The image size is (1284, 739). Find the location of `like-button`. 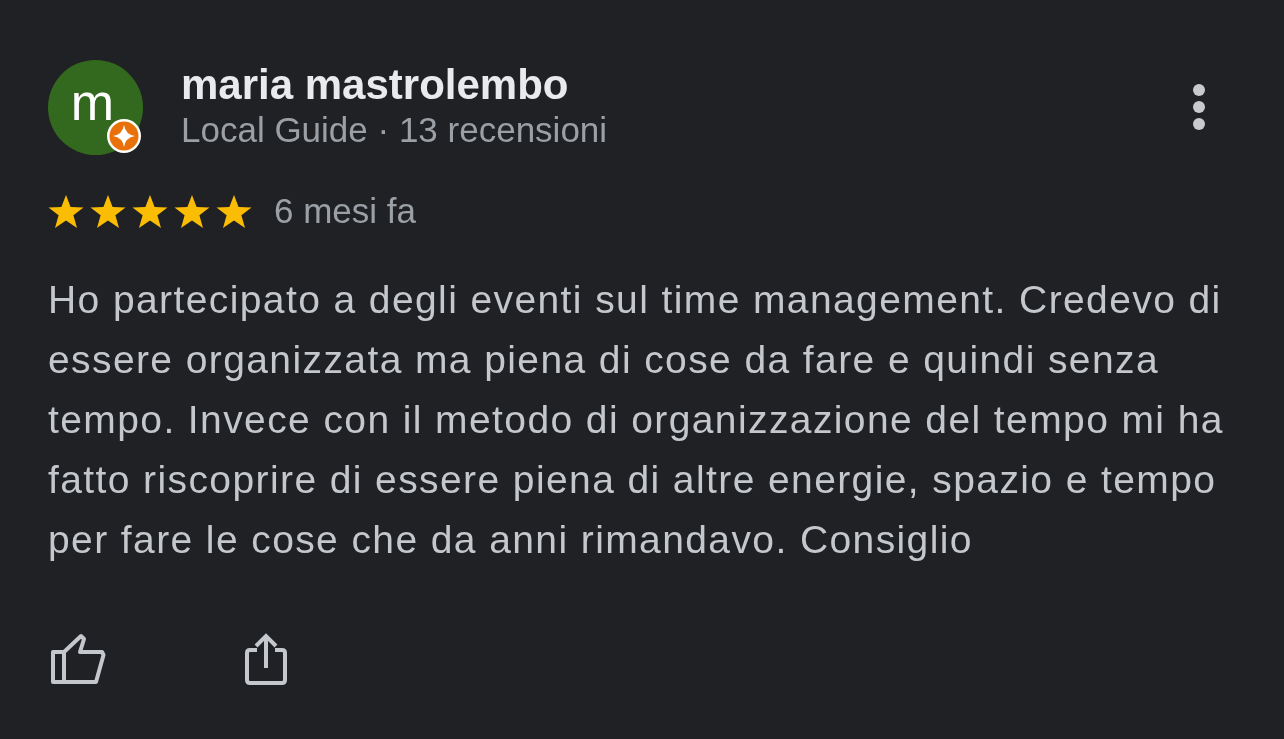

like-button is located at coordinates (78, 659).